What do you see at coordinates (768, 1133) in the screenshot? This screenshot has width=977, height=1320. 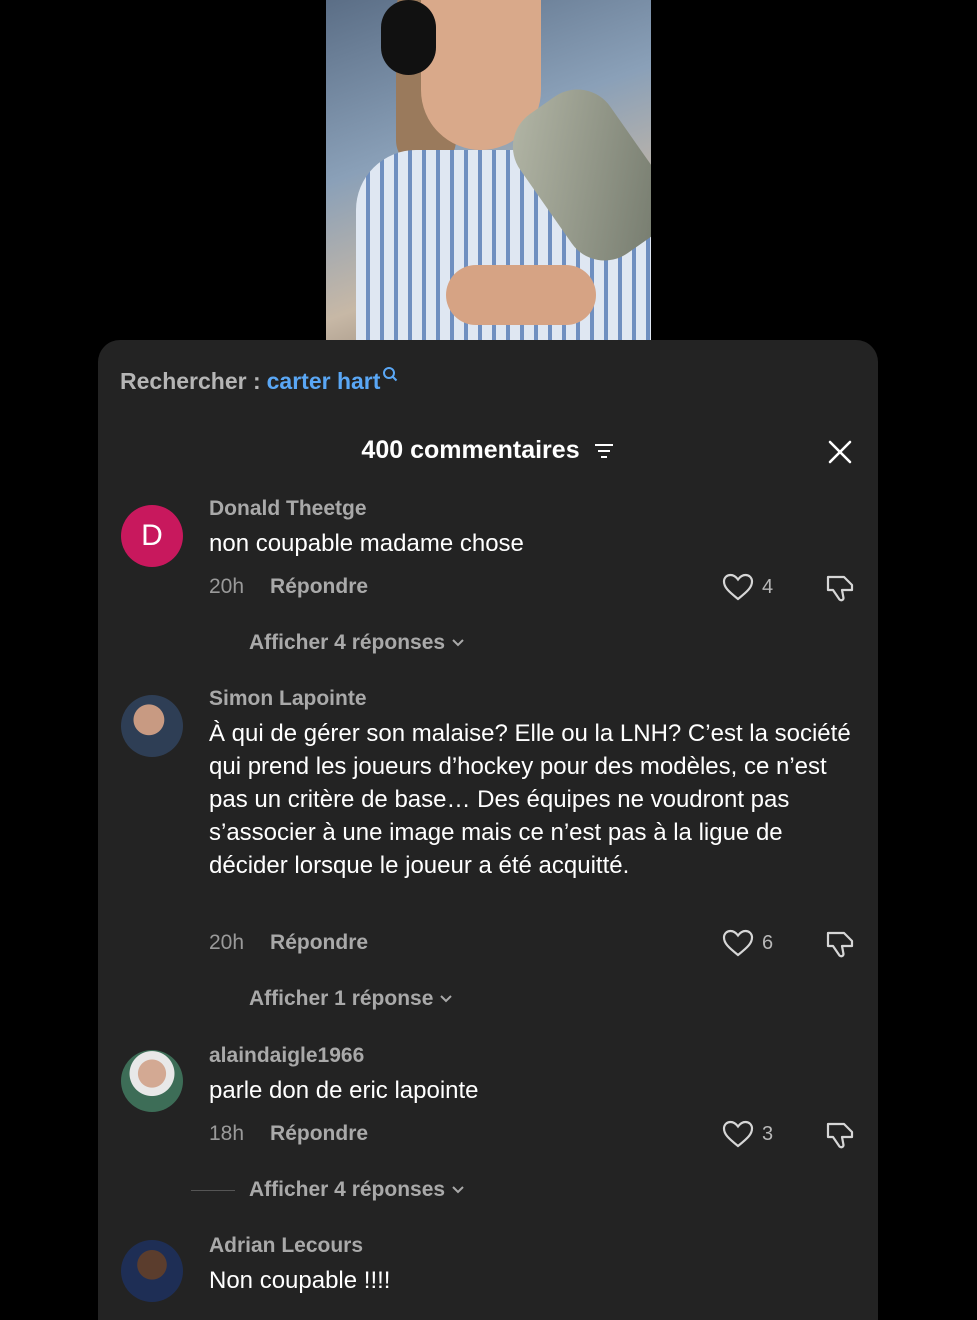 I see `like-count: 3` at bounding box center [768, 1133].